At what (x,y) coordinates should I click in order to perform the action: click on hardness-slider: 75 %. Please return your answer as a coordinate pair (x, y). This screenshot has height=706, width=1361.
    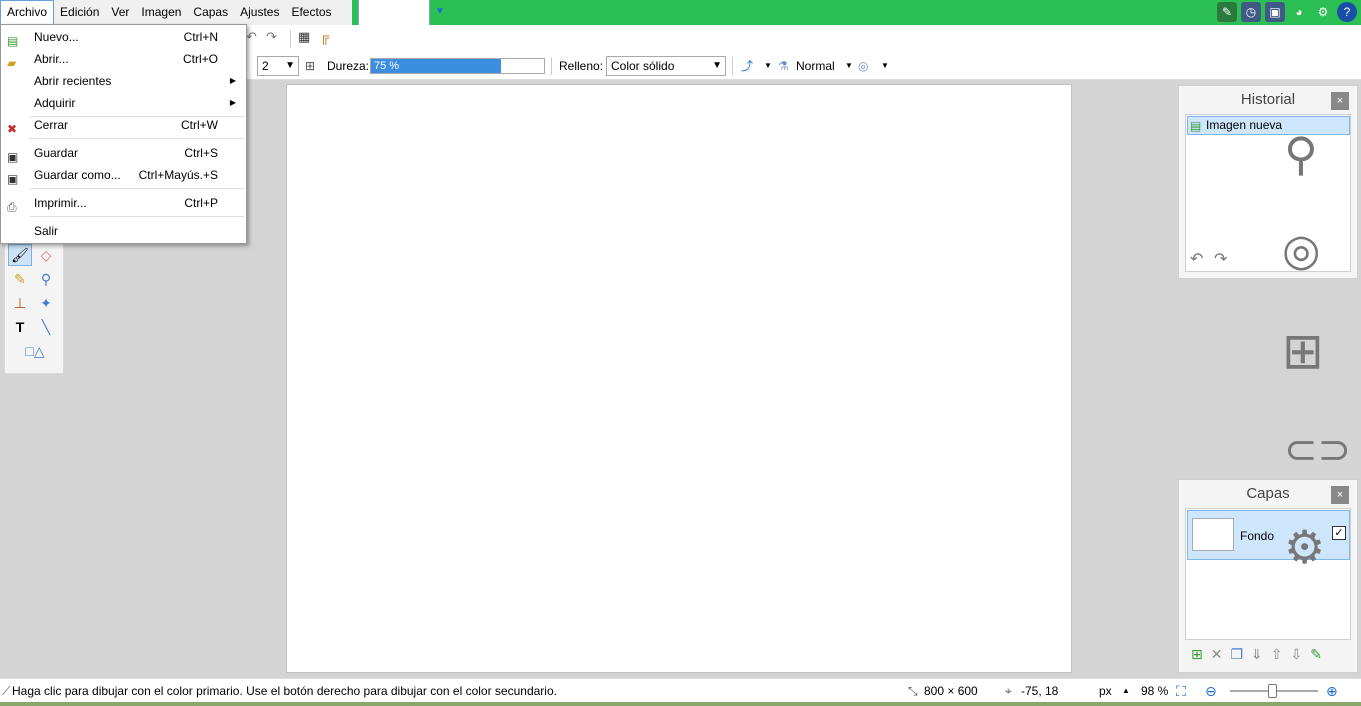
    Looking at the image, I should click on (457, 66).